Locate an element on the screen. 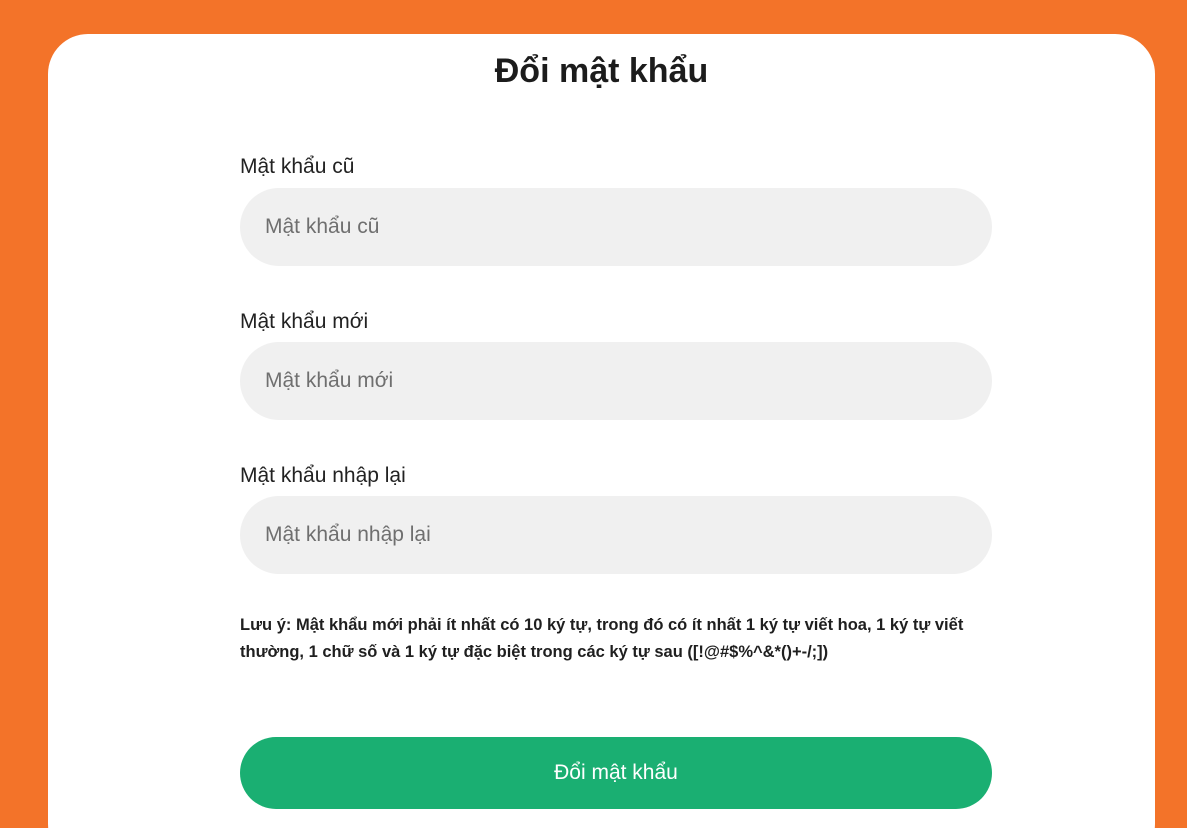 The image size is (1187, 828). old-password-label: Mật khẩu cũ is located at coordinates (297, 166).